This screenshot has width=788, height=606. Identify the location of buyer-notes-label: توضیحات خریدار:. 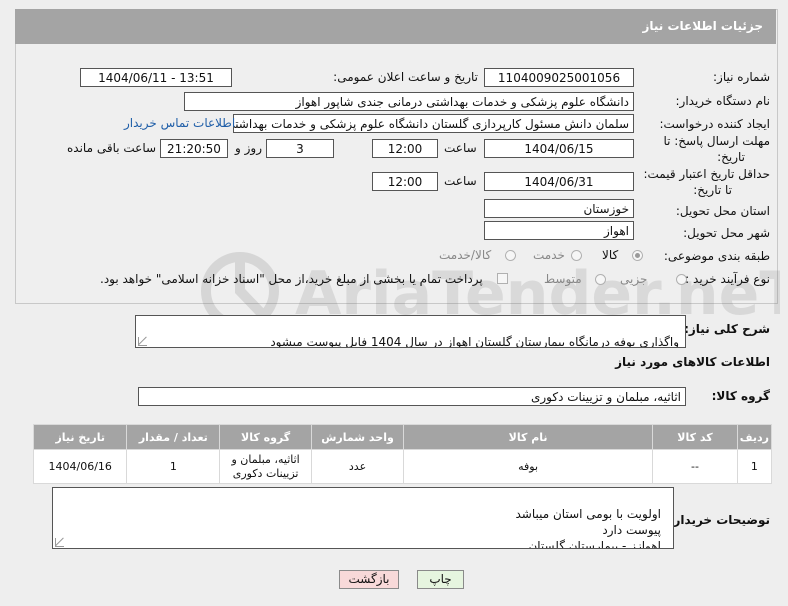
(719, 520).